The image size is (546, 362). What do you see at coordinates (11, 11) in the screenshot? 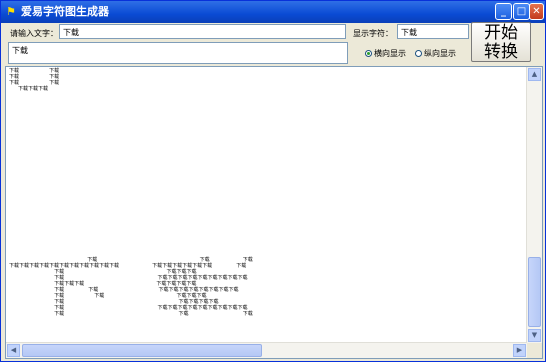
I see `app-icon: ⚑` at bounding box center [11, 11].